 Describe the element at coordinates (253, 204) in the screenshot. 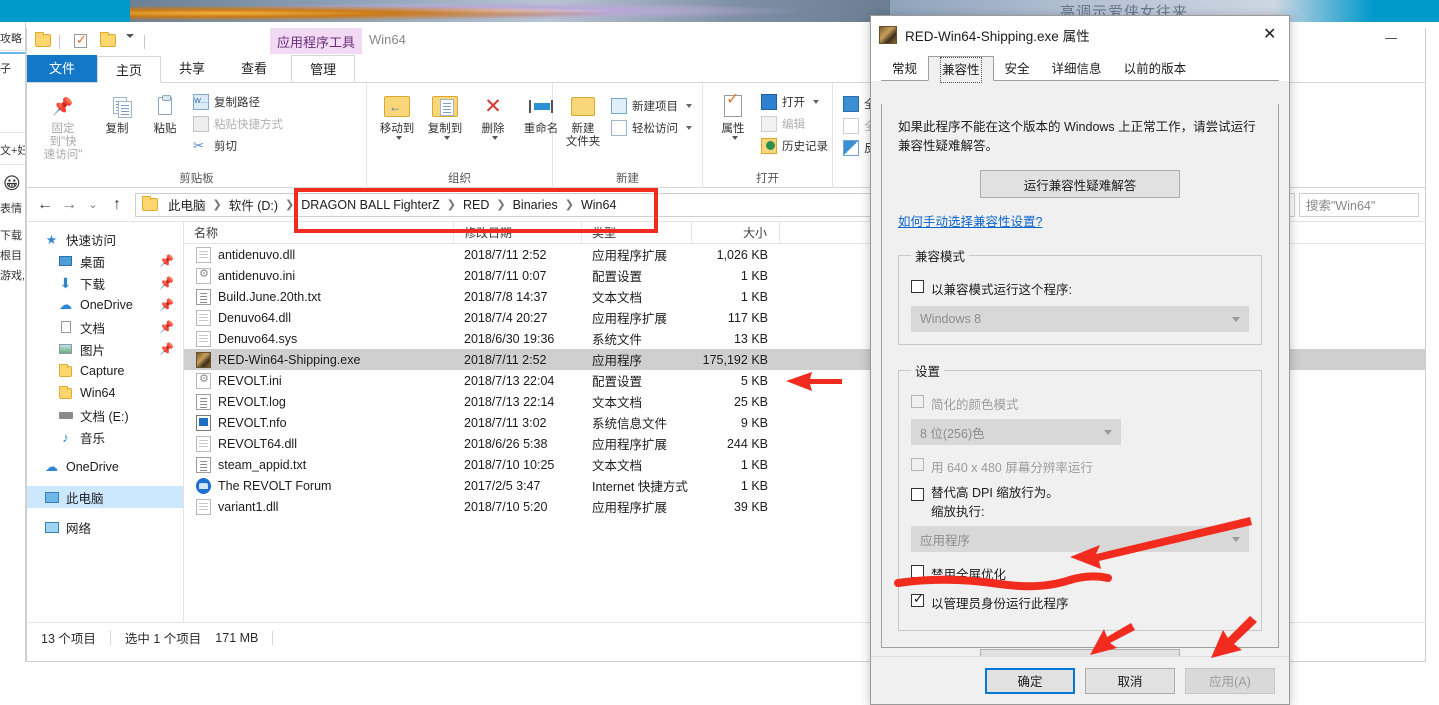

I see `breadcrumb-1: 软件 (D:)` at that location.